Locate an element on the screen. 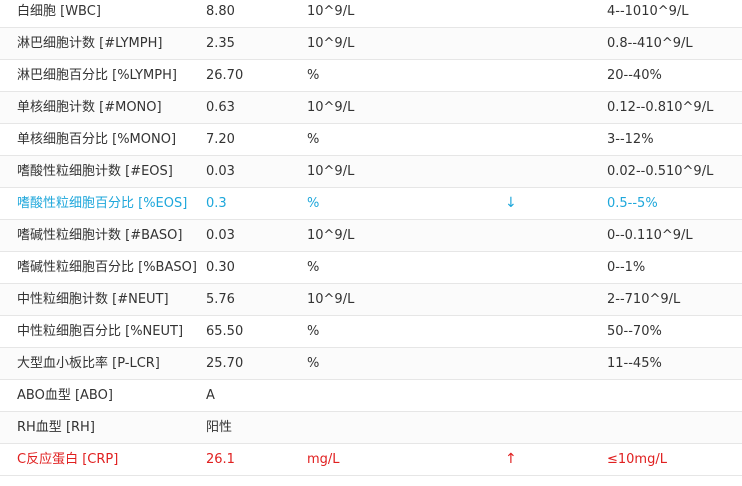 The image size is (742, 486). test-name: RH血型 [RH] is located at coordinates (56, 427).